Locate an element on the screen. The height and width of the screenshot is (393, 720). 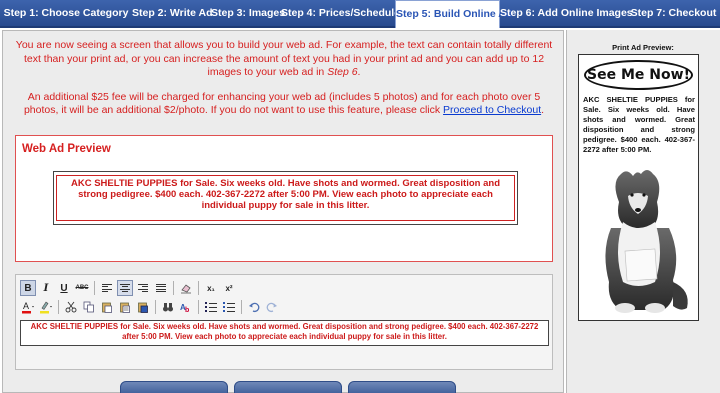
highlight-icon is located at coordinates (46, 307).